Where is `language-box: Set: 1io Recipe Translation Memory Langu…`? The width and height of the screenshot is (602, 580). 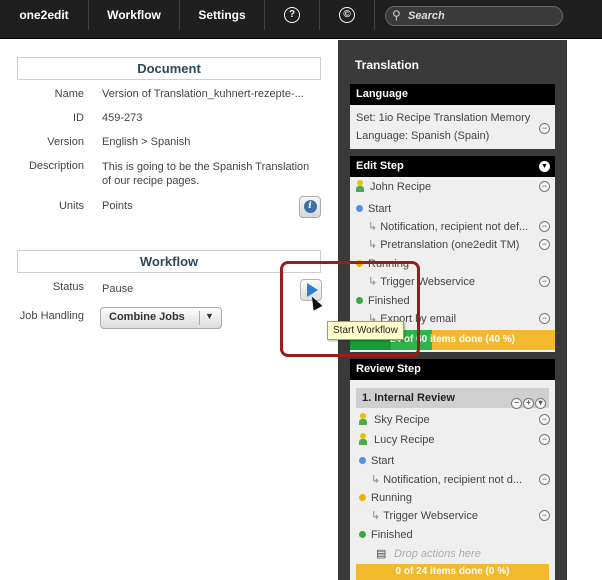
language-box: Set: 1io Recipe Translation Memory Langu… is located at coordinates (452, 127).